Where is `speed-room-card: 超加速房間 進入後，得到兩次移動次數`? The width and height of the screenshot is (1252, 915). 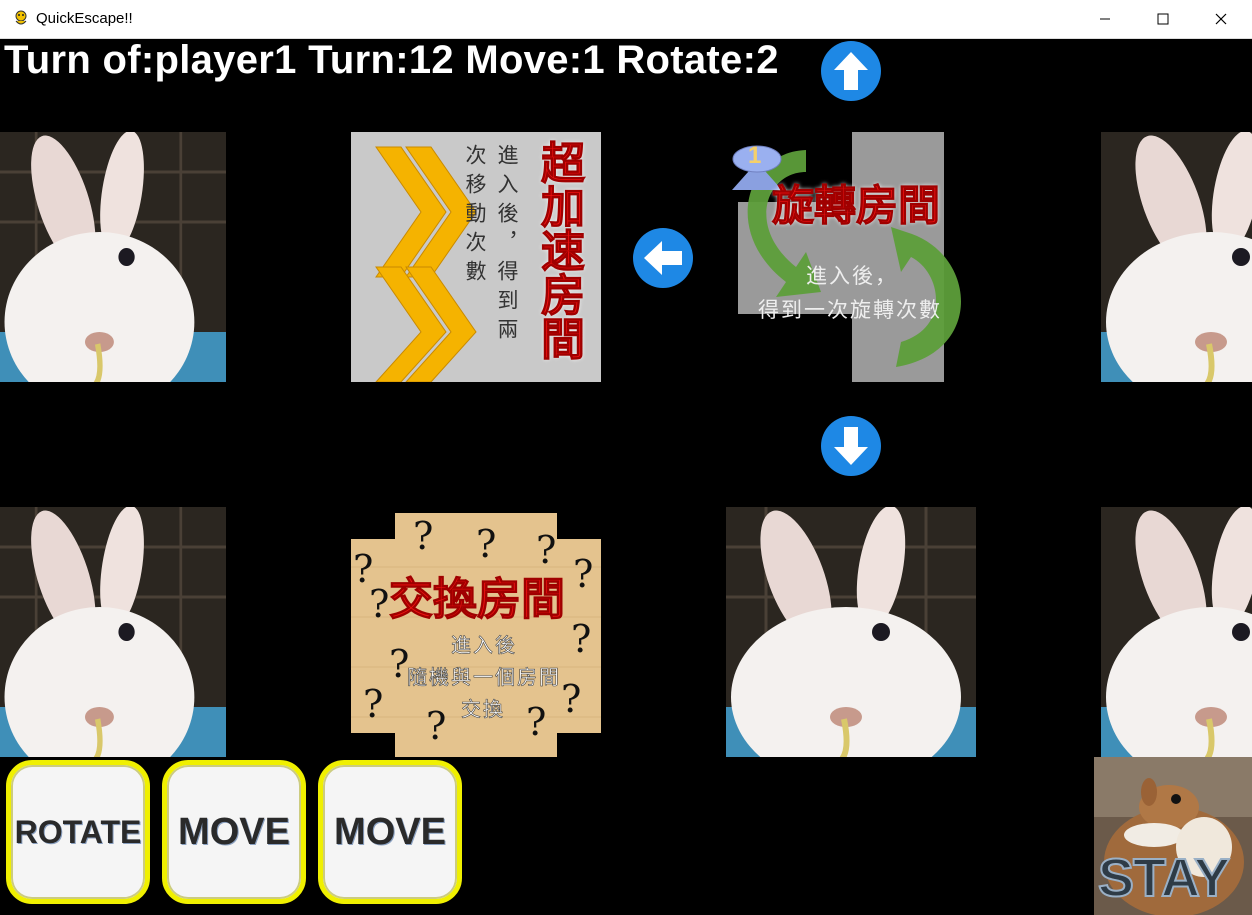
speed-room-card: 超加速房間 進入後，得到兩次移動次數 is located at coordinates (476, 257).